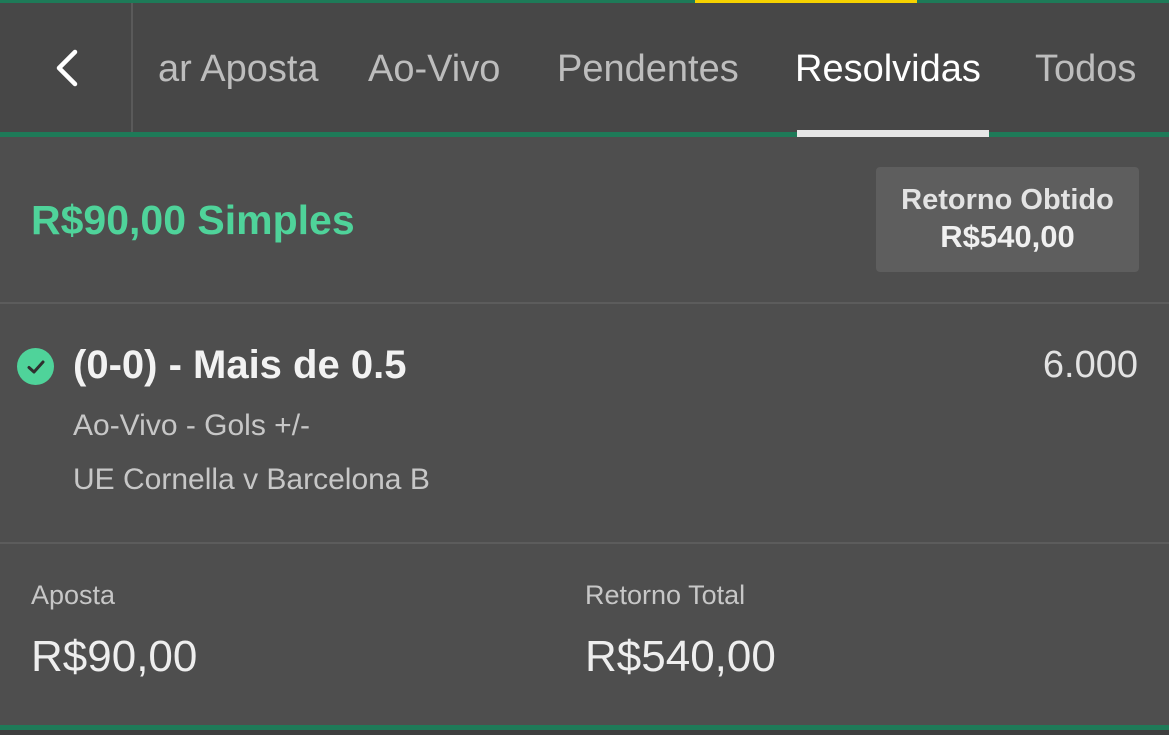 This screenshot has width=1169, height=735. What do you see at coordinates (1090, 365) in the screenshot?
I see `selection-odds: 6.000` at bounding box center [1090, 365].